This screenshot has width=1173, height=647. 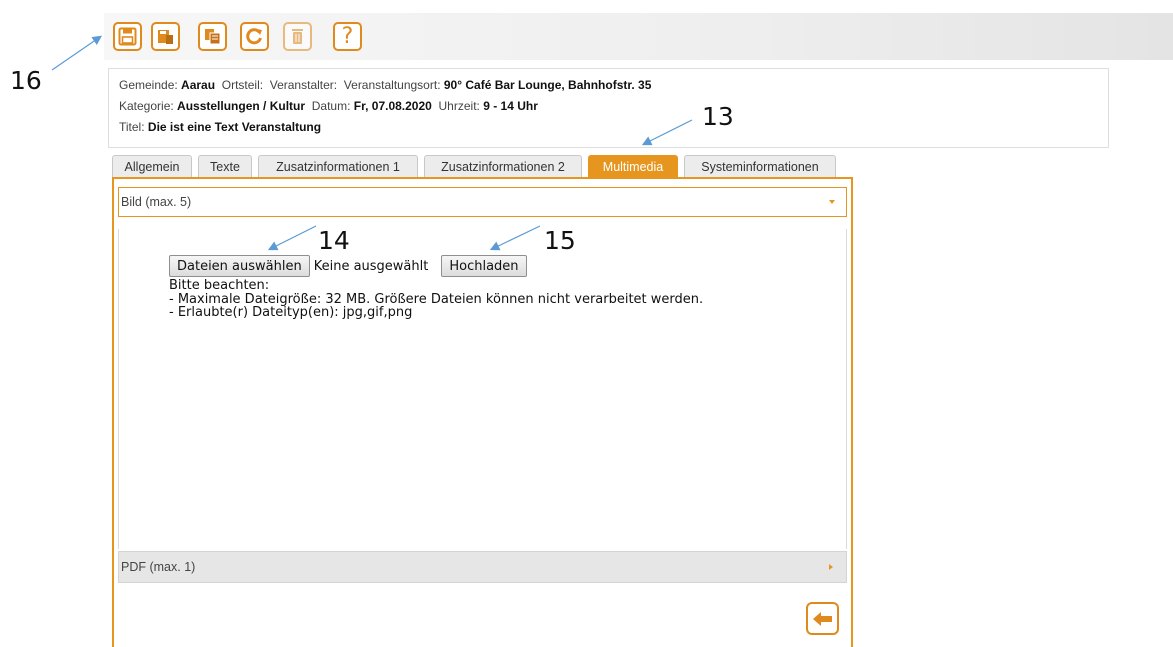 I want to click on uhrzeit-label: Uhrzeit:, so click(x=459, y=106).